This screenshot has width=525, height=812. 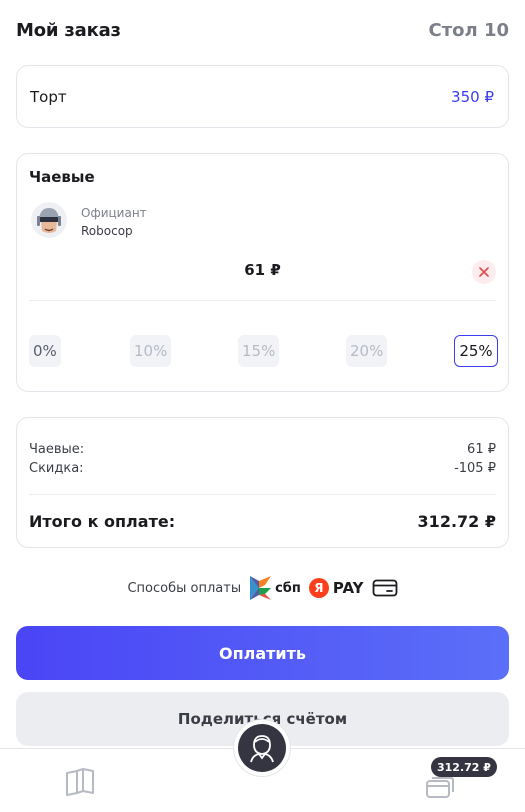 I want to click on book-icon, so click(x=80, y=782).